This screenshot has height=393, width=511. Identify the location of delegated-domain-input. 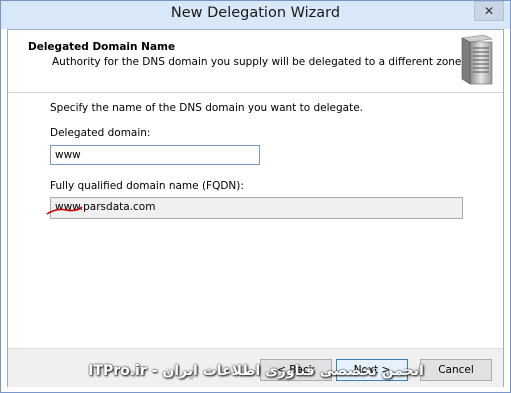
(155, 155).